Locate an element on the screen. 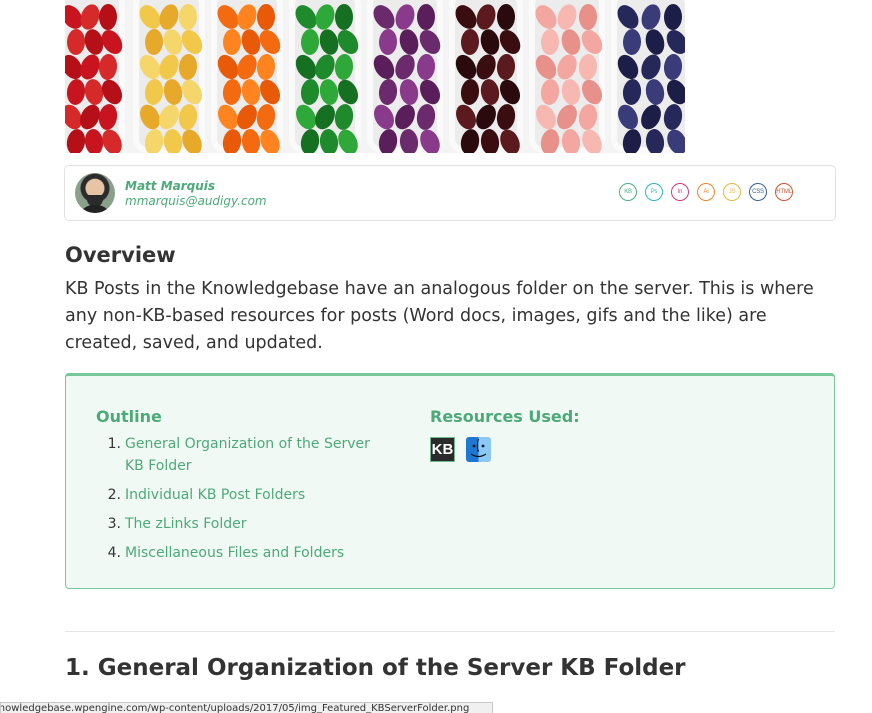 The height and width of the screenshot is (713, 872). skill-badge-html: HTML is located at coordinates (784, 192).